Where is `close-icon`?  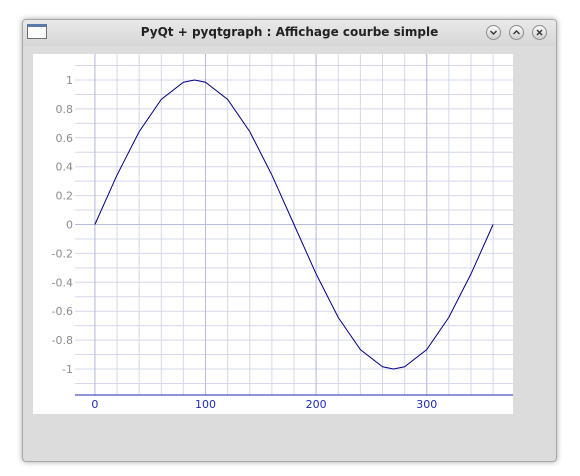
close-icon is located at coordinates (539, 32).